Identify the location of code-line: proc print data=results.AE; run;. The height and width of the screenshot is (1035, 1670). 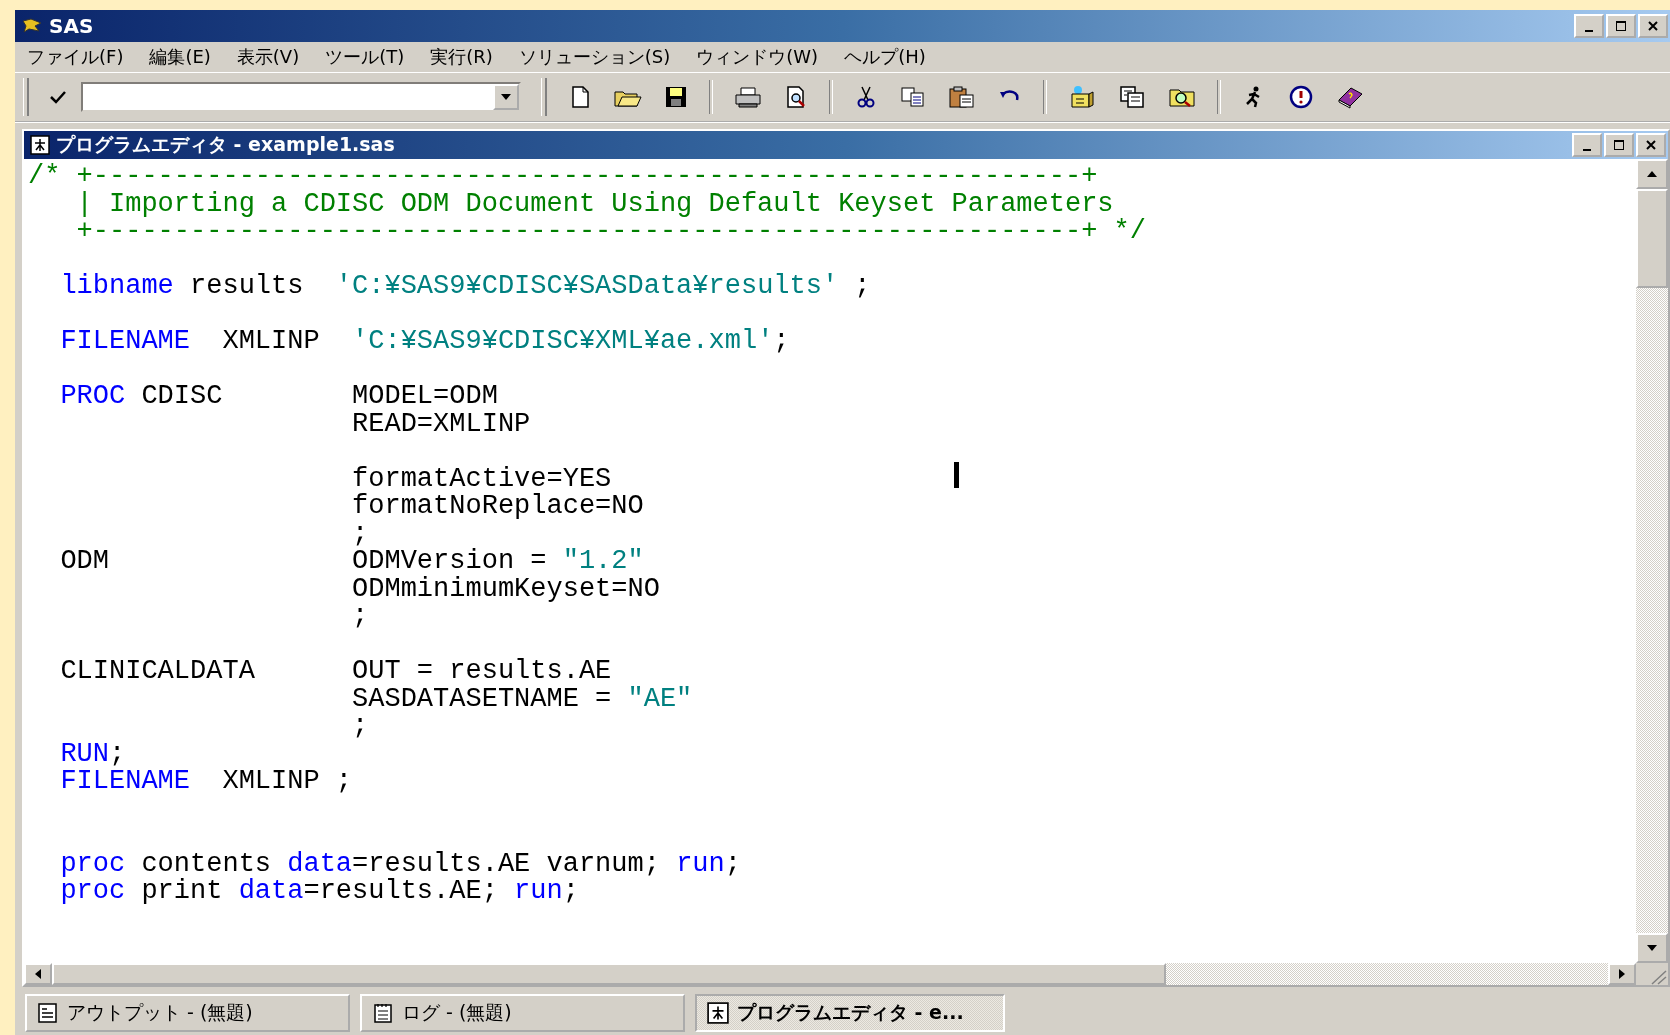
(319, 892).